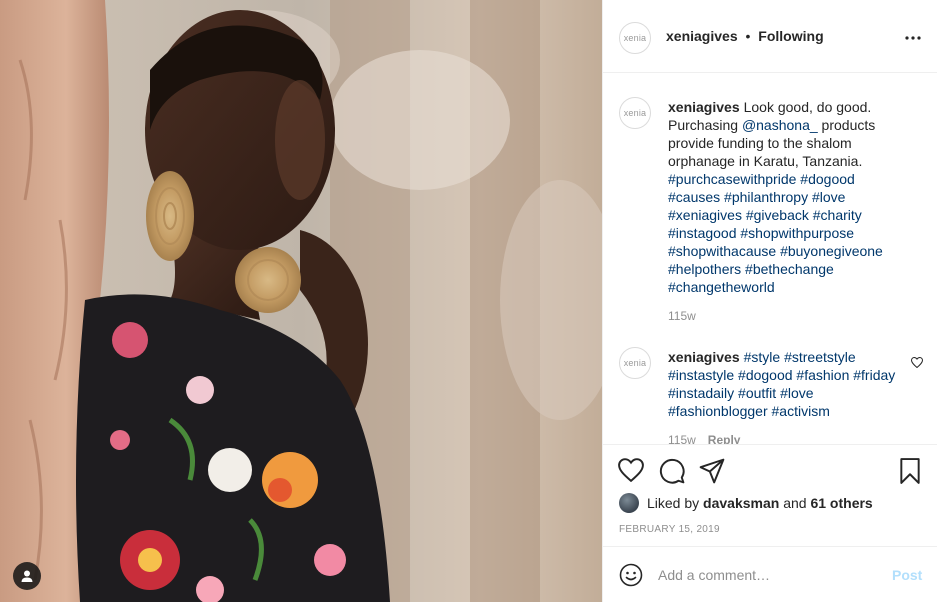  What do you see at coordinates (790, 36) in the screenshot?
I see `following-button: Following` at bounding box center [790, 36].